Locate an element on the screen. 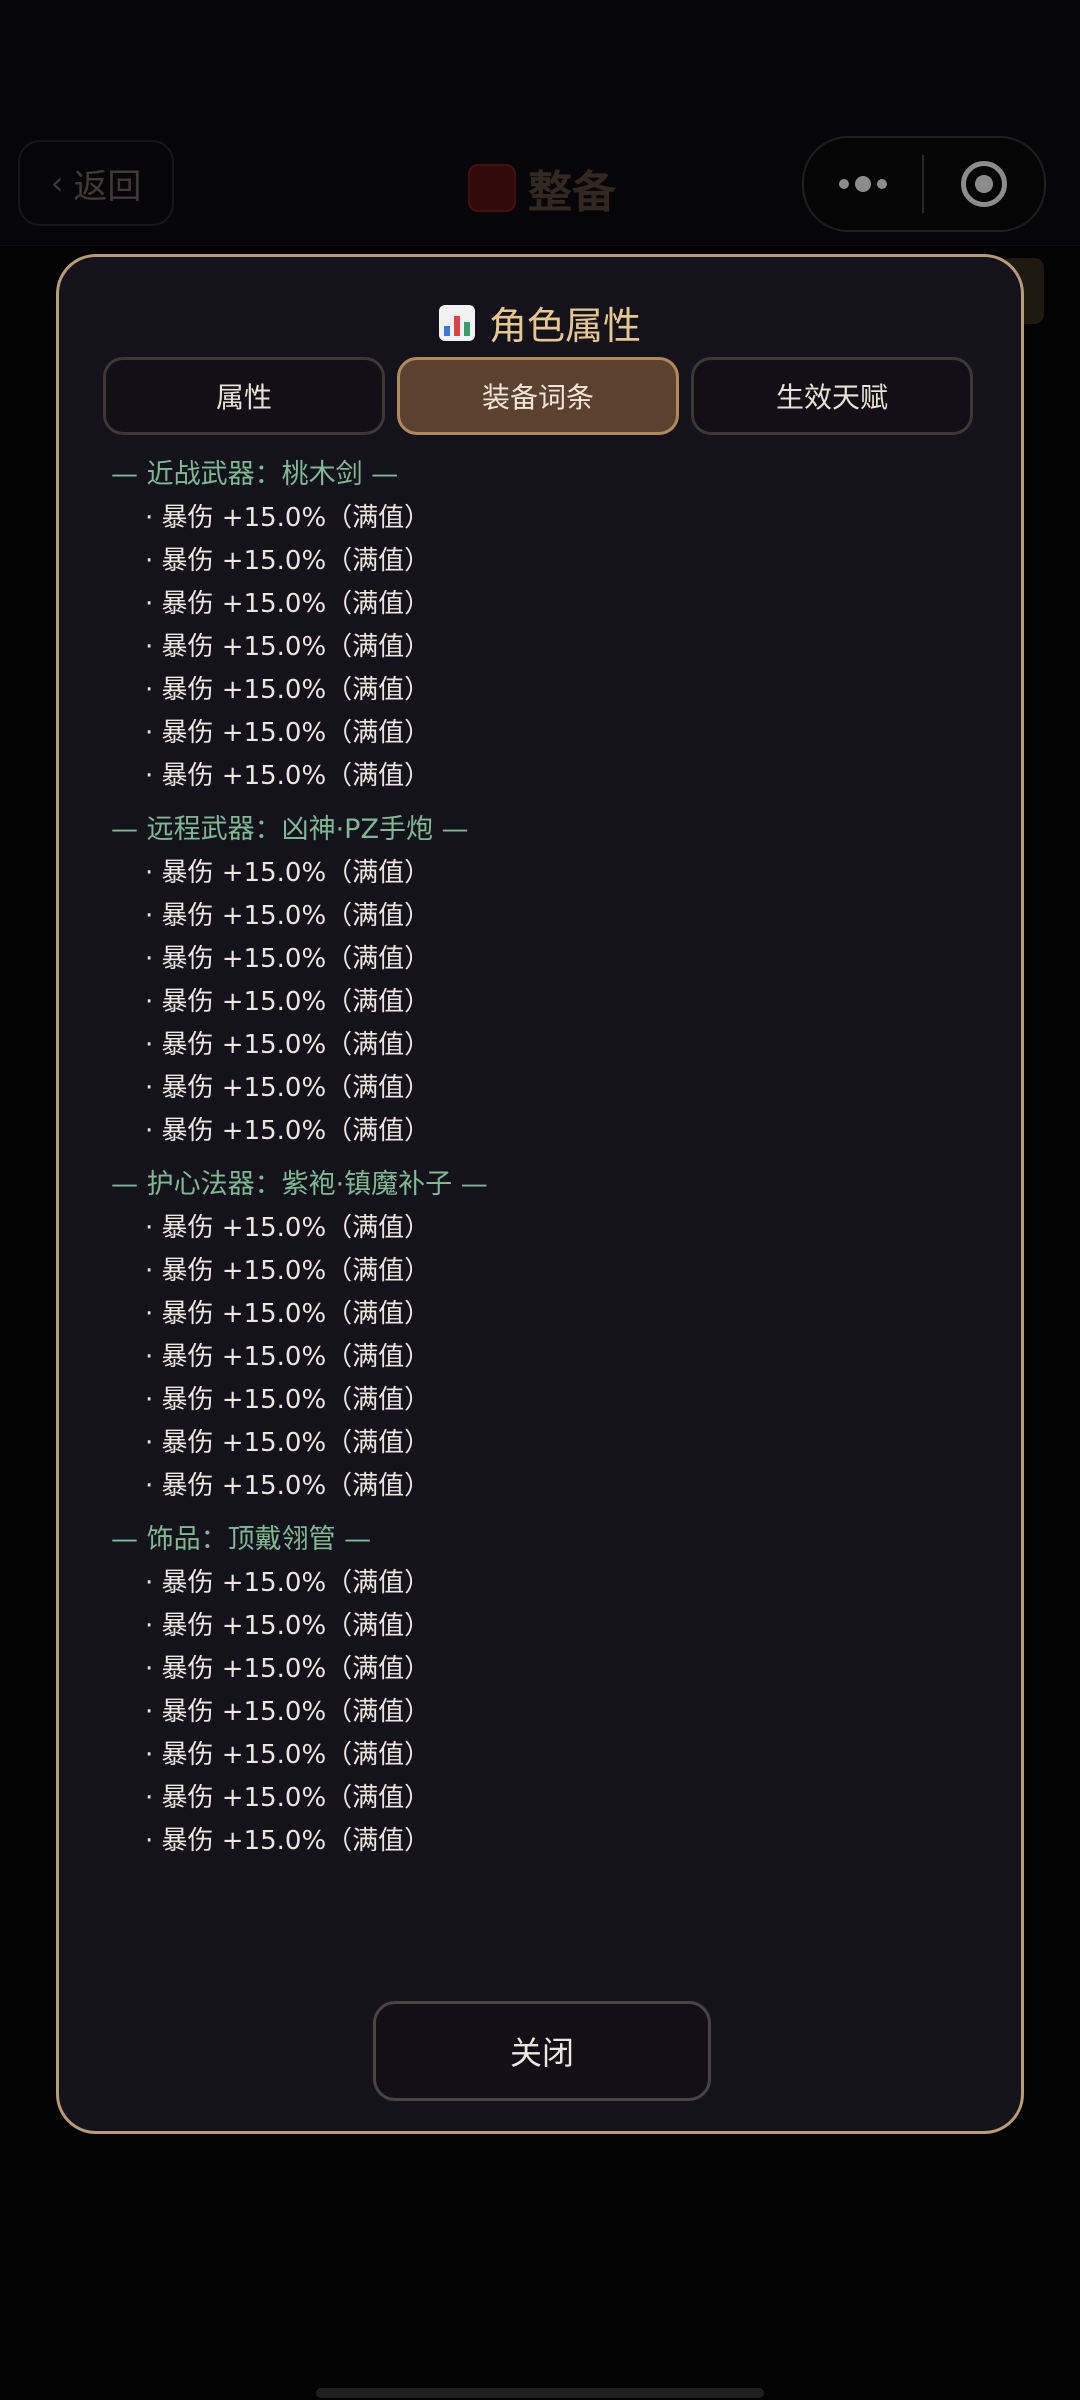 The image size is (1080, 2400). tab-bar: 属性 装备词条 生效天赋 is located at coordinates (538, 396).